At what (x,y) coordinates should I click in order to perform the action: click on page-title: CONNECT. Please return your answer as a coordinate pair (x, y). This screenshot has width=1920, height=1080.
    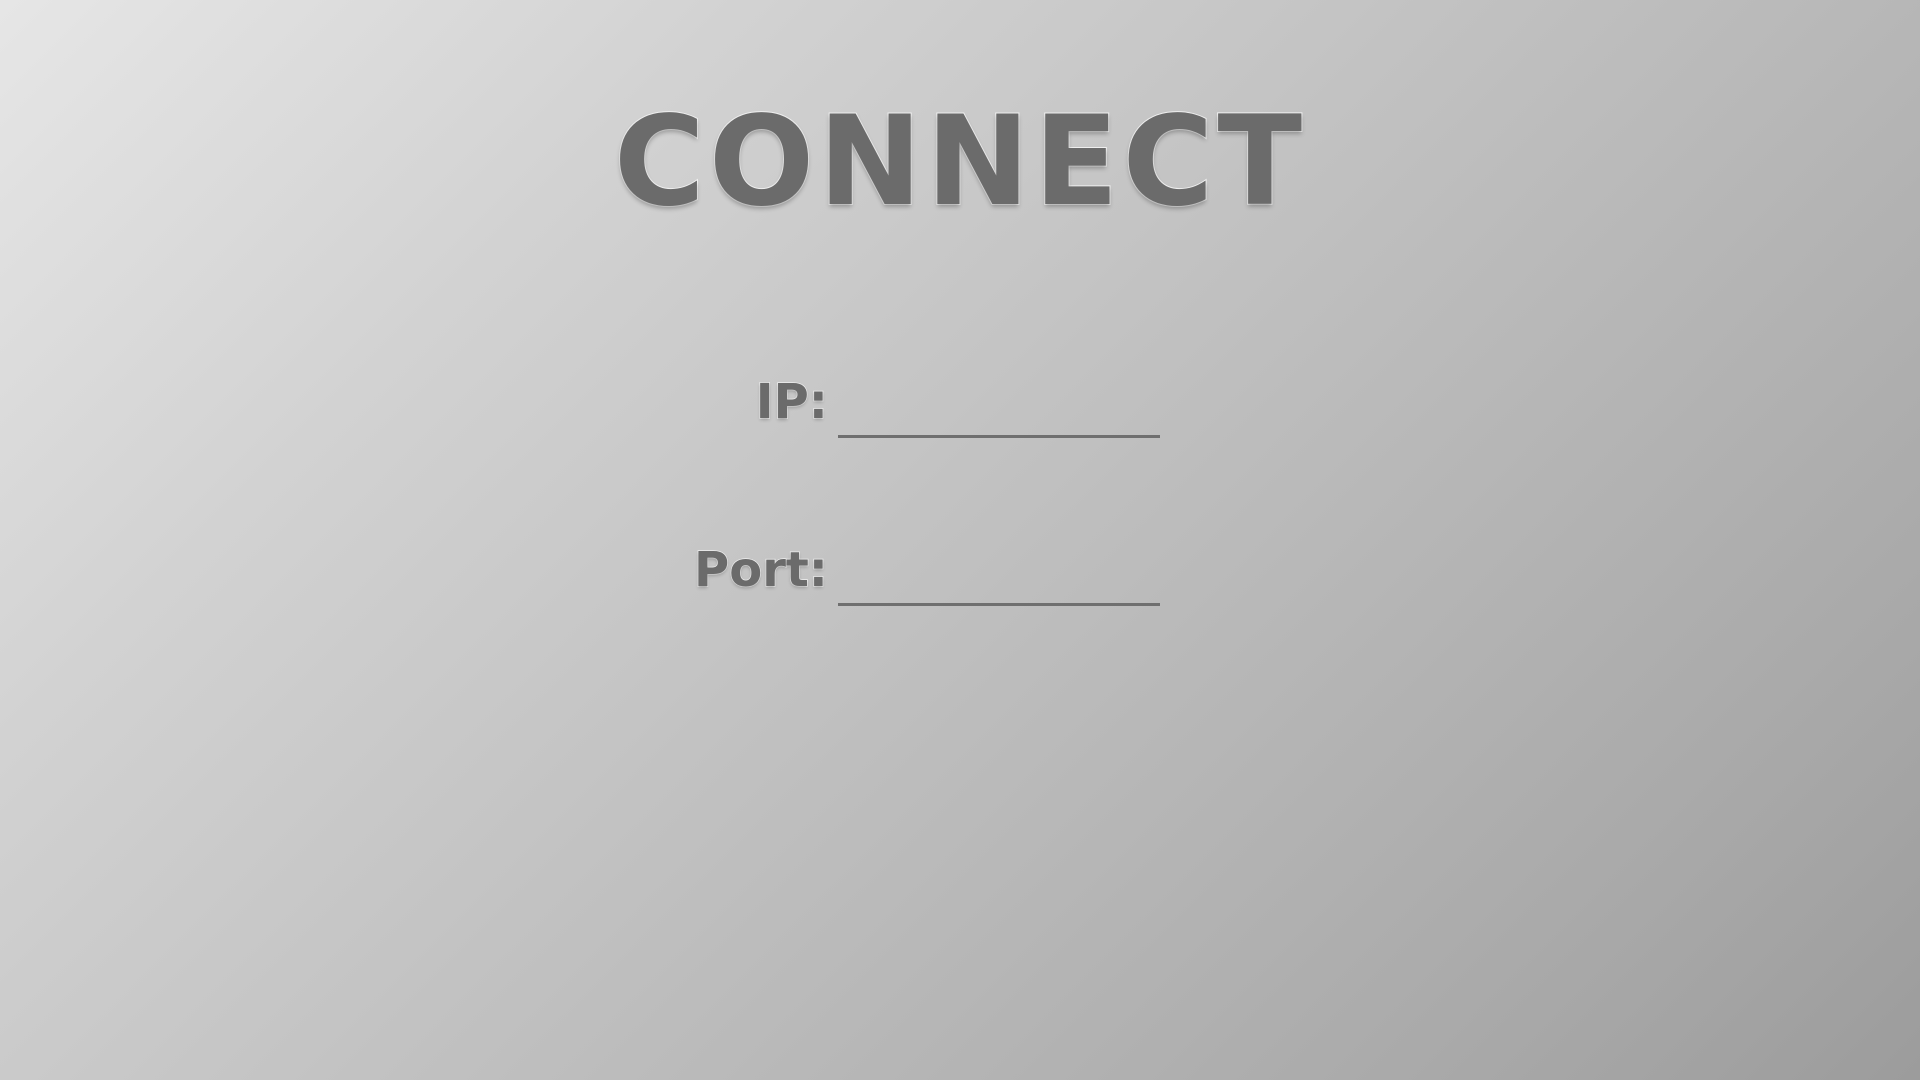
    Looking at the image, I should click on (960, 162).